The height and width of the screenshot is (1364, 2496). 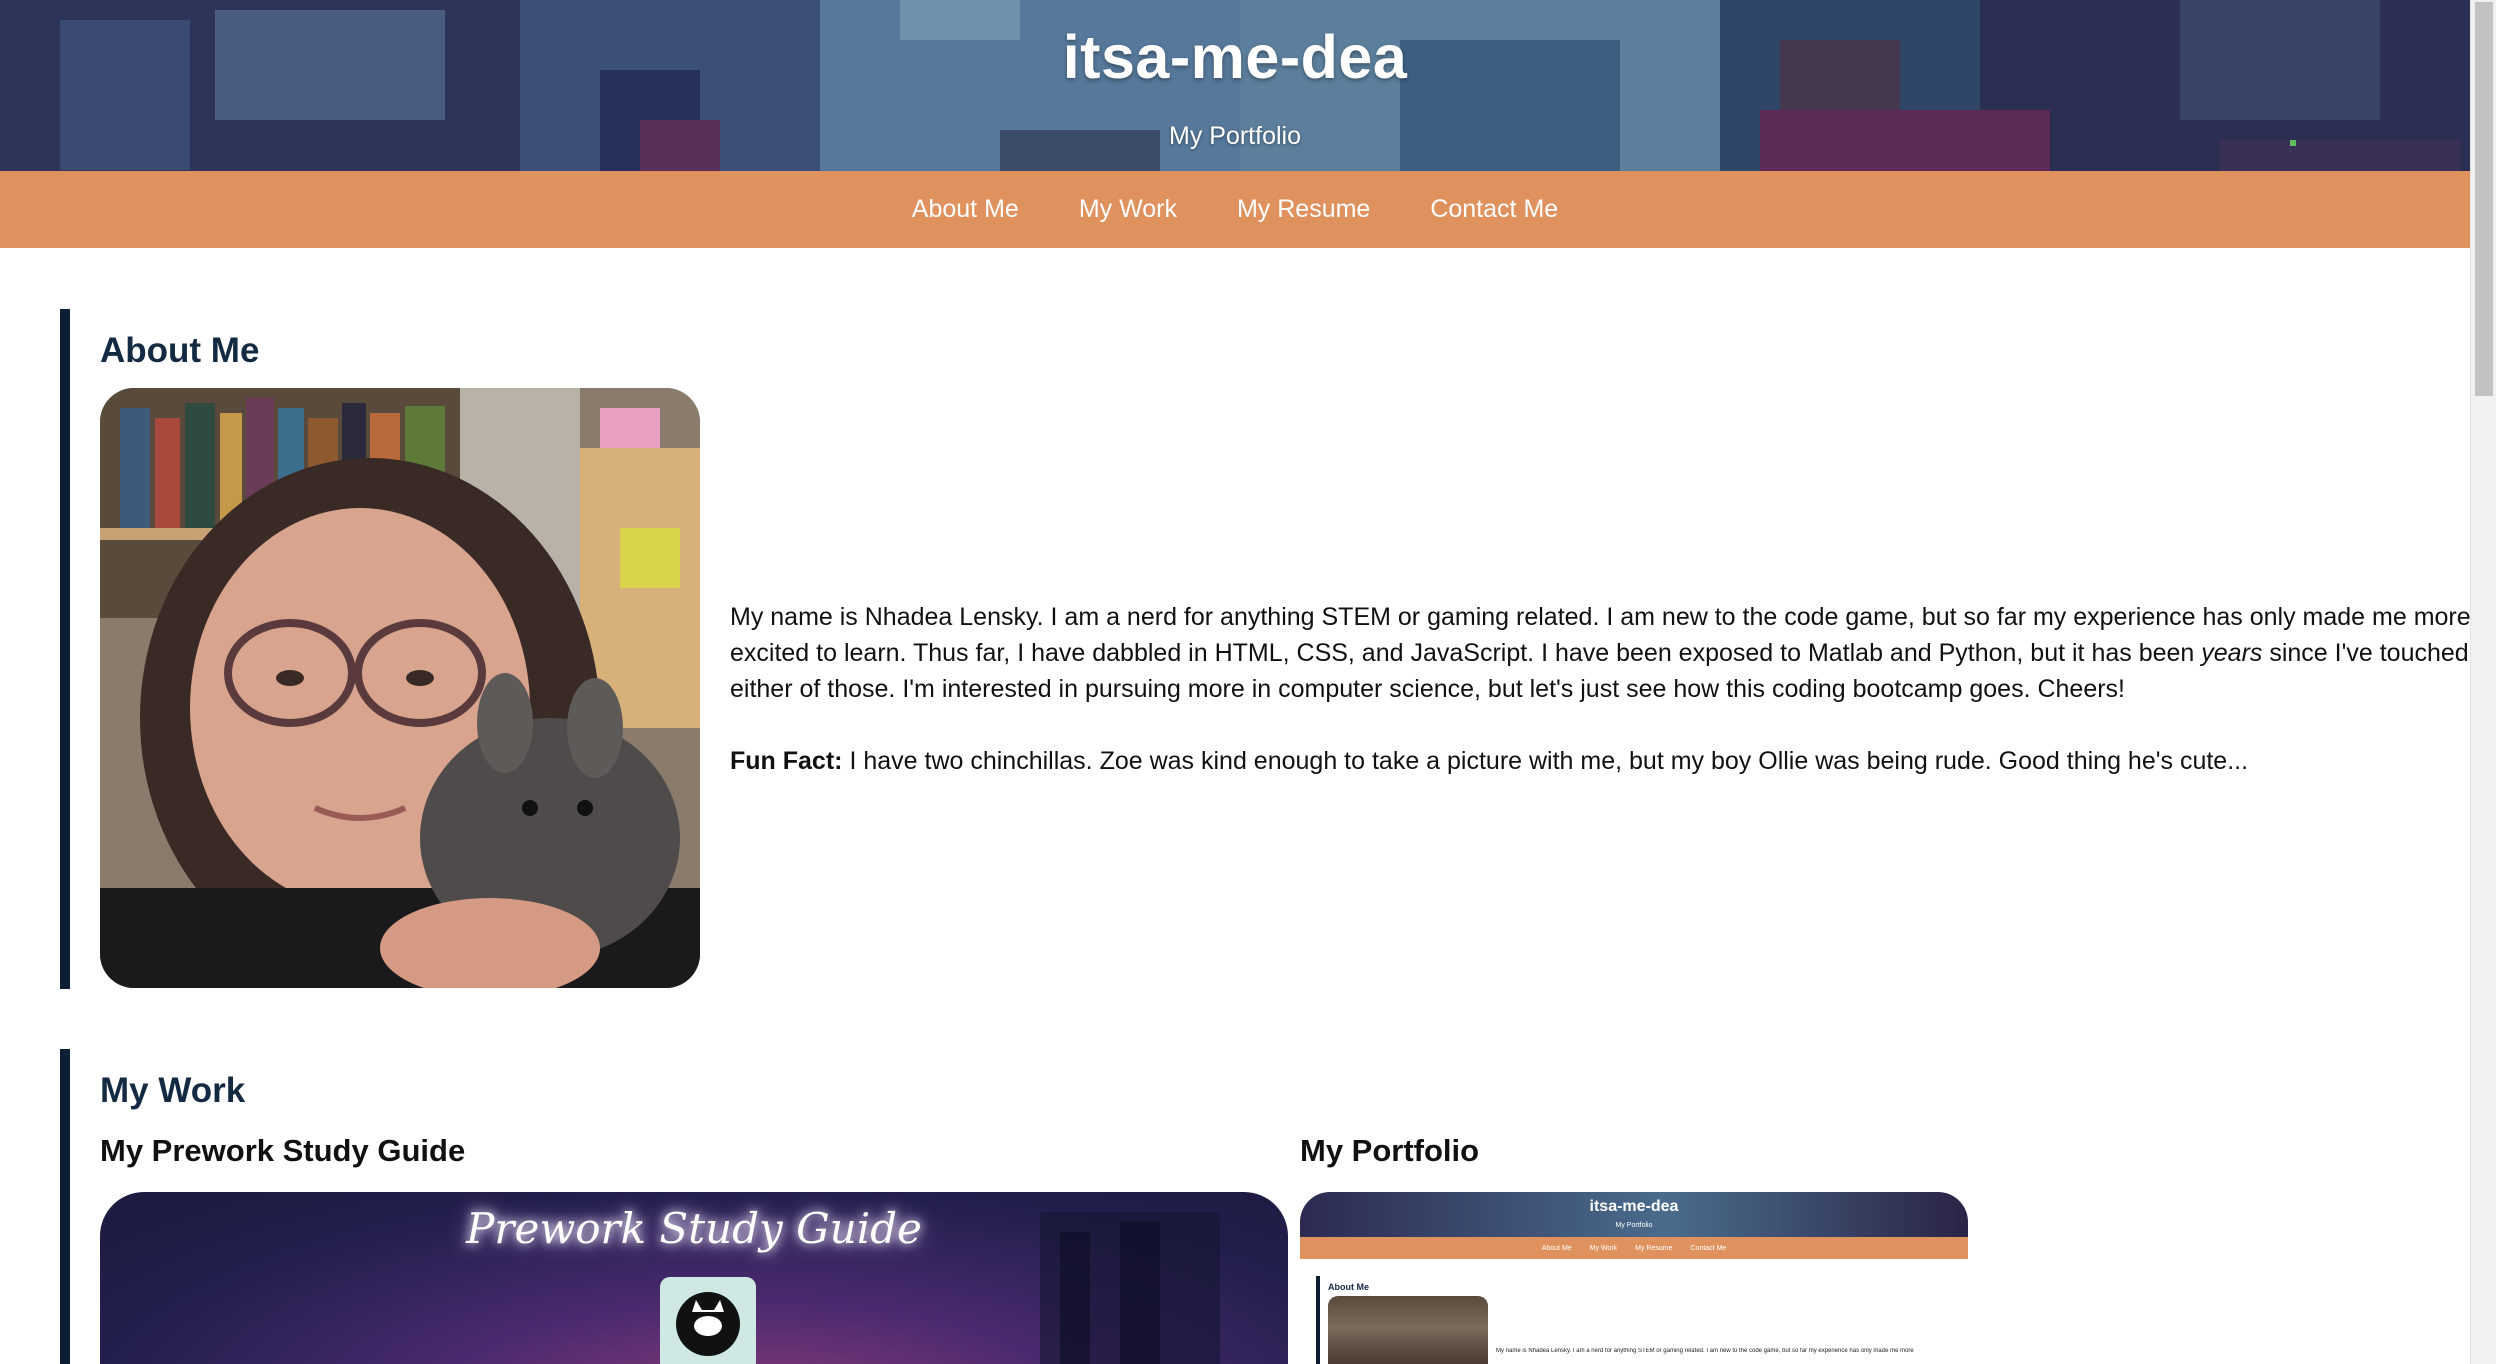 What do you see at coordinates (1235, 136) in the screenshot?
I see `site-subtitle: My Portfolio` at bounding box center [1235, 136].